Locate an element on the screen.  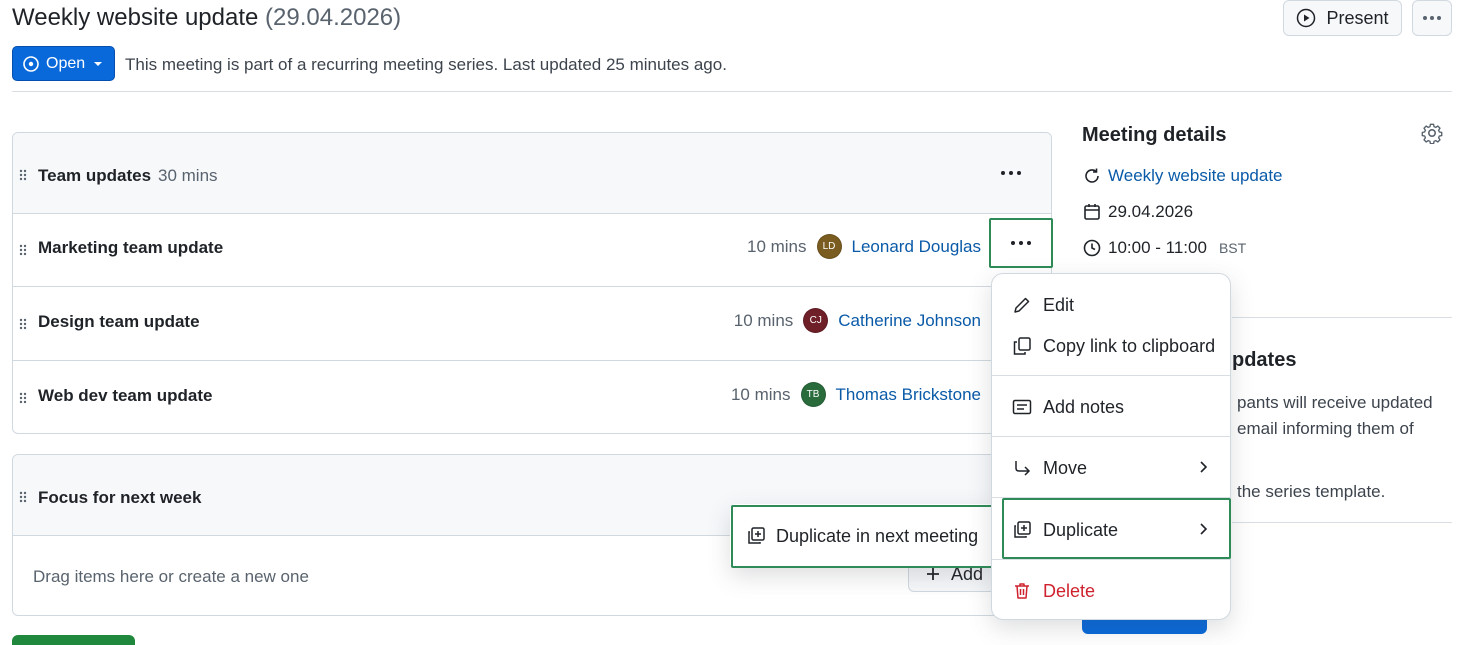
menu-item-label: Move is located at coordinates (1065, 467).